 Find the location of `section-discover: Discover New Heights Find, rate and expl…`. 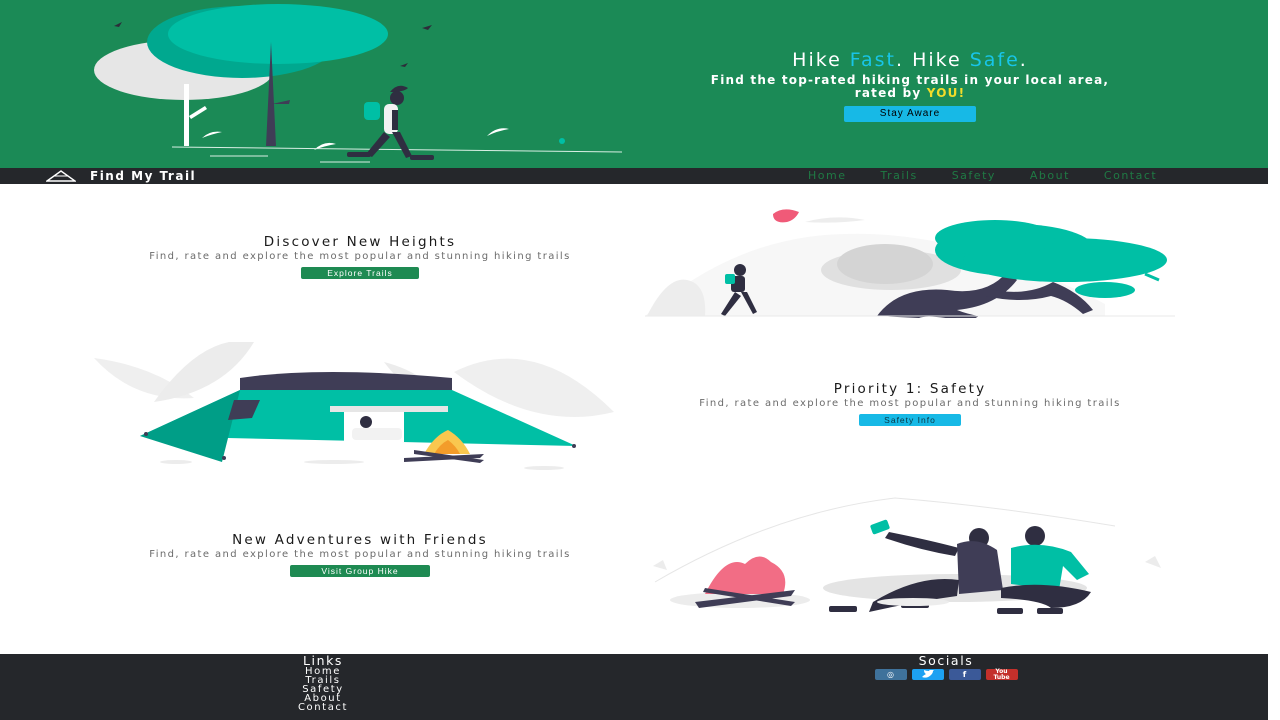

section-discover: Discover New Heights Find, rate and expl… is located at coordinates (360, 257).